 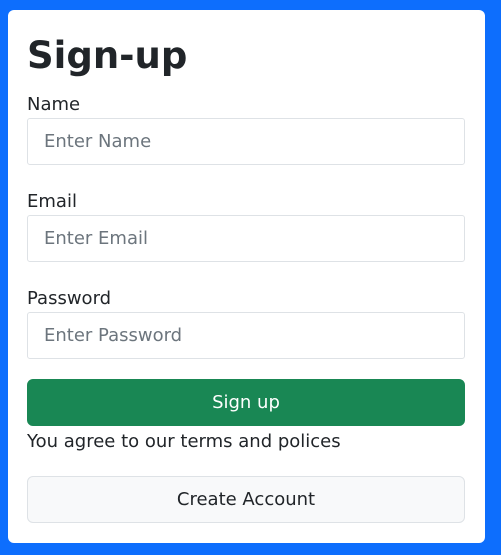 What do you see at coordinates (52, 201) in the screenshot?
I see `email-label: Email` at bounding box center [52, 201].